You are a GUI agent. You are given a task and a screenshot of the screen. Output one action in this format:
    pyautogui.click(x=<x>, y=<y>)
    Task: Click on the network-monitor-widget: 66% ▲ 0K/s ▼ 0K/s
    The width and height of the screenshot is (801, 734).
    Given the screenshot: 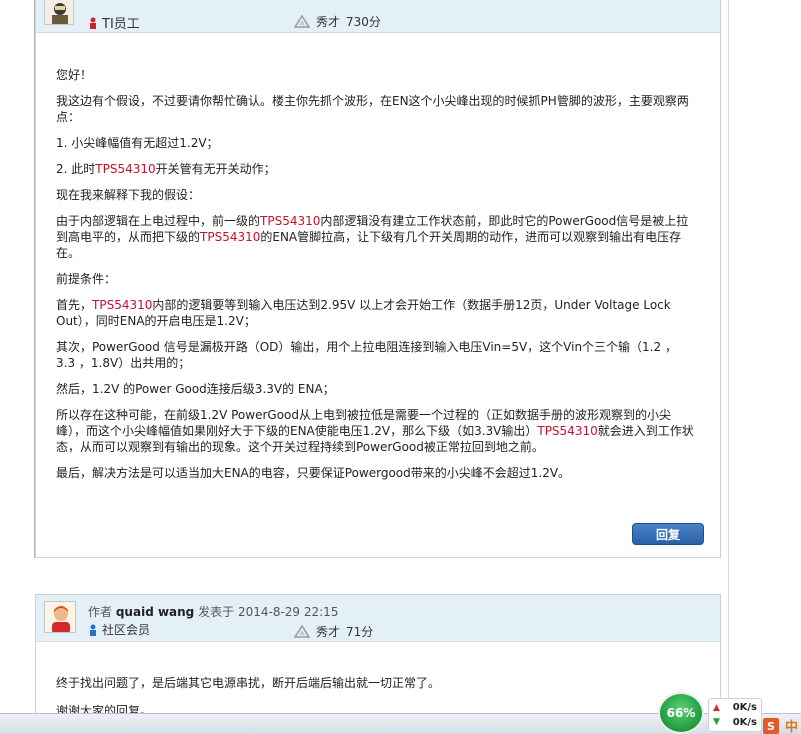 What is the action you would take?
    pyautogui.click(x=709, y=713)
    